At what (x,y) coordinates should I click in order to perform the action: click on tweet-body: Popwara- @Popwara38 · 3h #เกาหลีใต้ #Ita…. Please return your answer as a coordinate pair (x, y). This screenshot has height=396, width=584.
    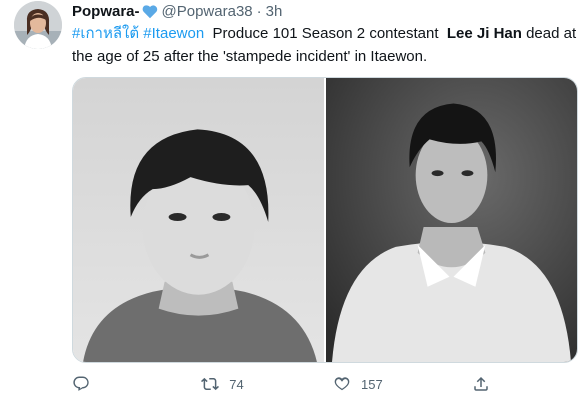
    Looking at the image, I should click on (324, 34).